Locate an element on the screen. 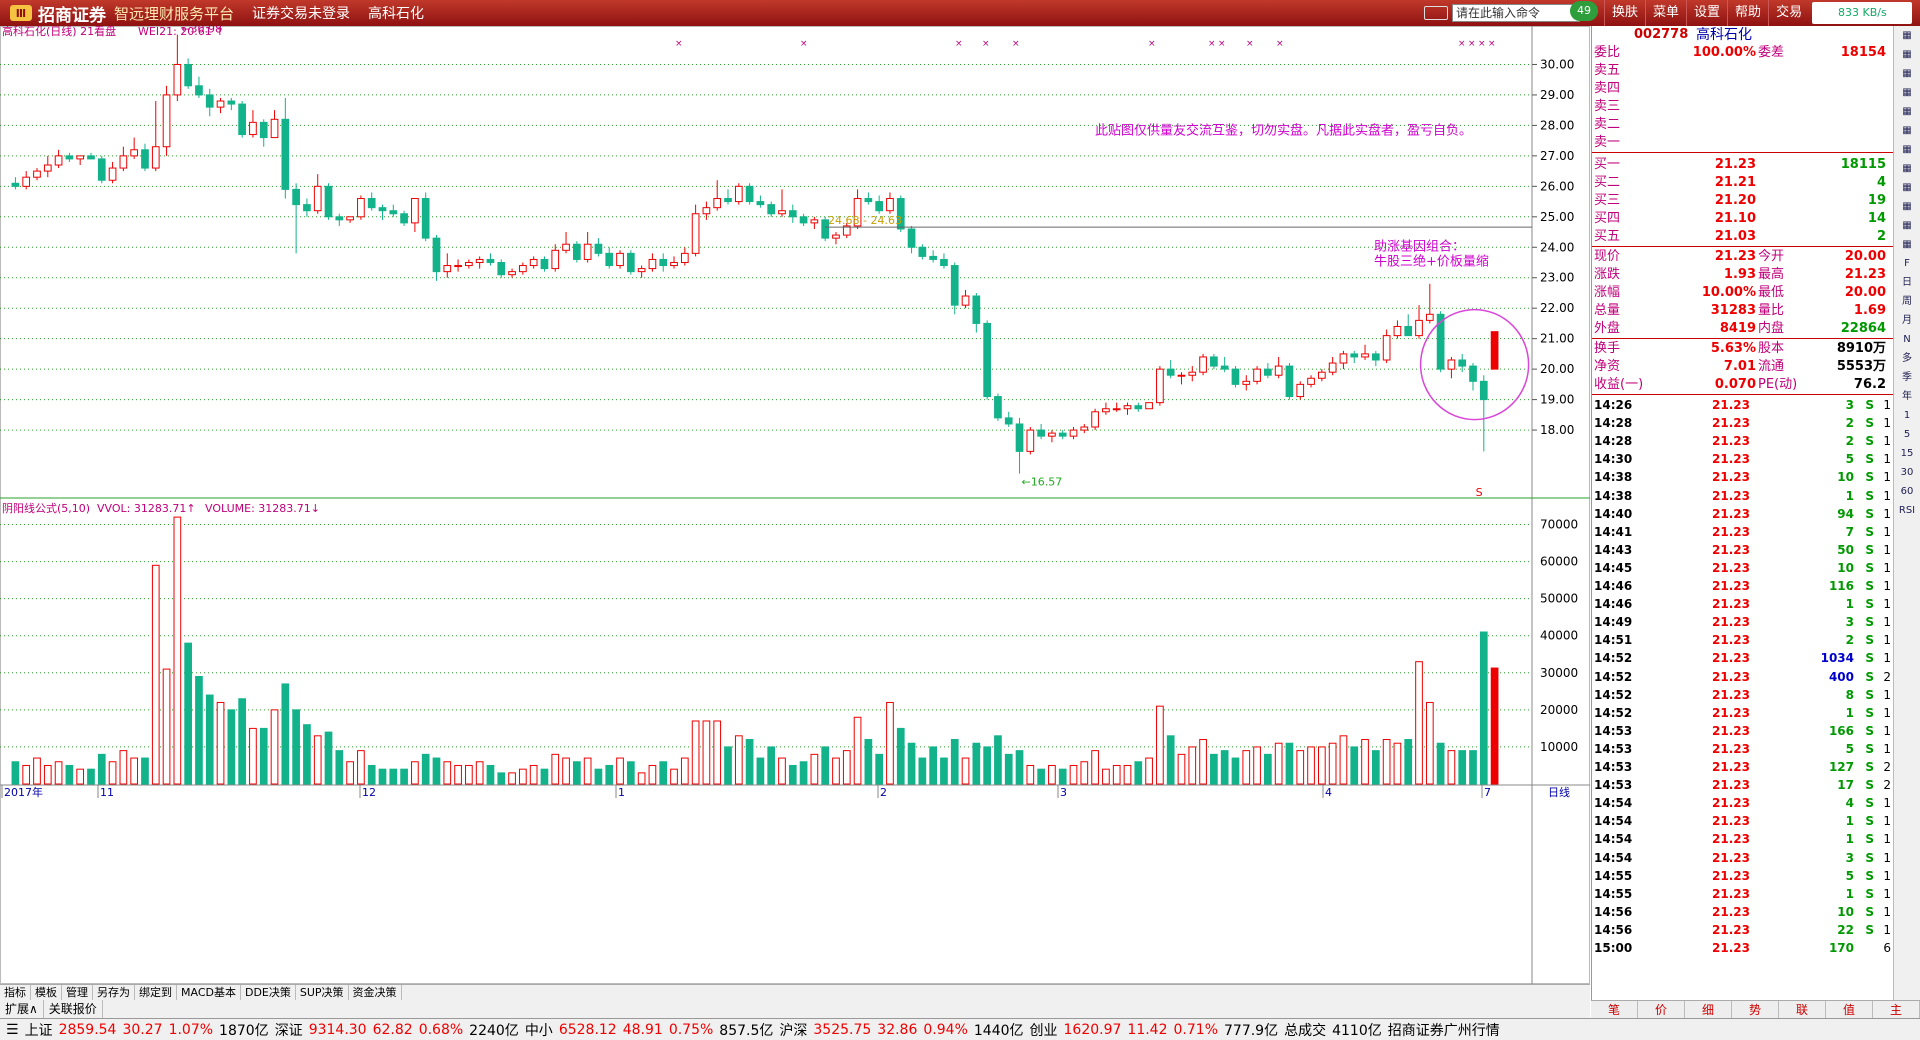 This screenshot has height=1040, width=1920. tick-row: 14:54 21.23 1 S 1 is located at coordinates (1743, 821).